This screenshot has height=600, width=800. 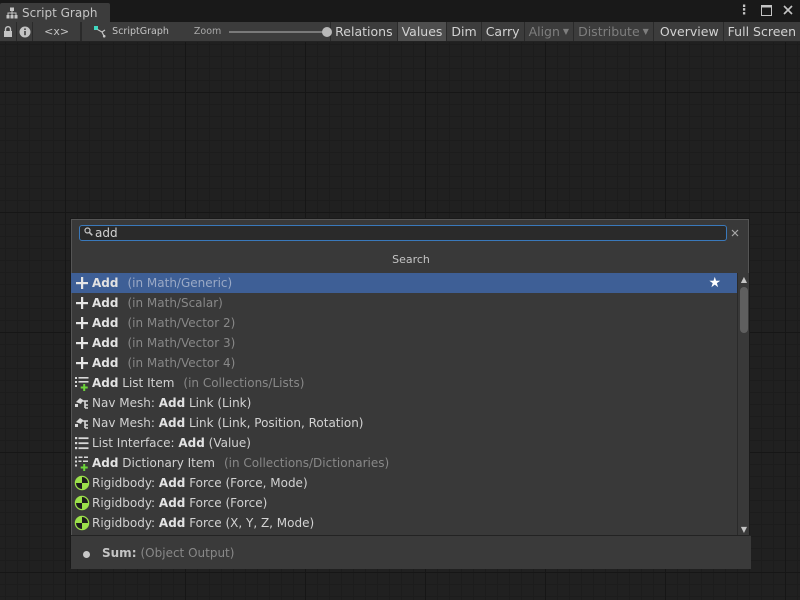 I want to click on clear-search-button, so click(x=735, y=233).